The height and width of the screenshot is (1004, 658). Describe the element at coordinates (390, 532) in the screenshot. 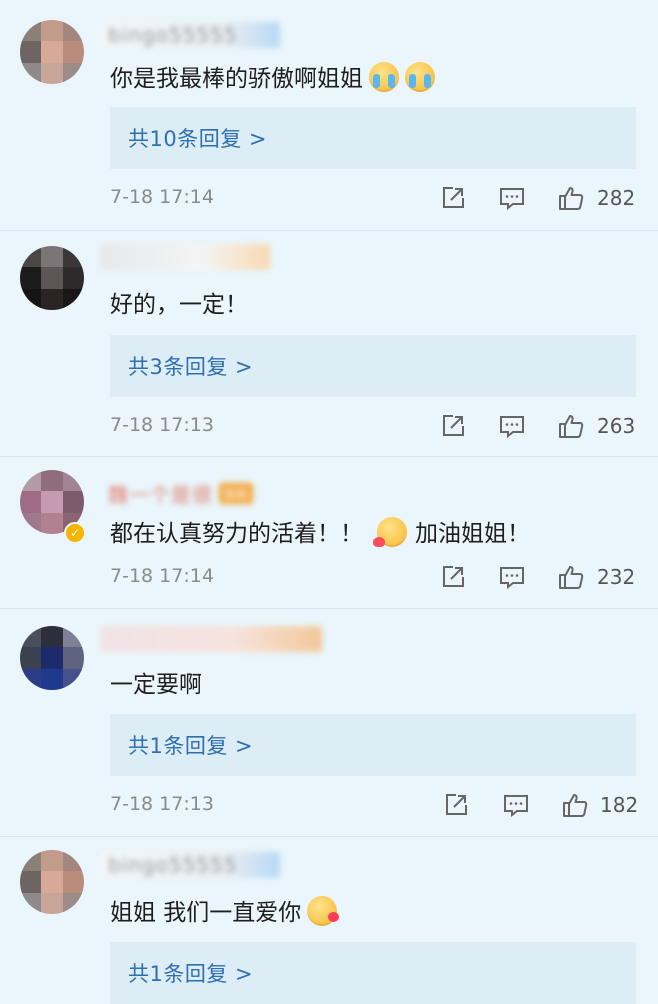

I see `love-face-icon` at that location.